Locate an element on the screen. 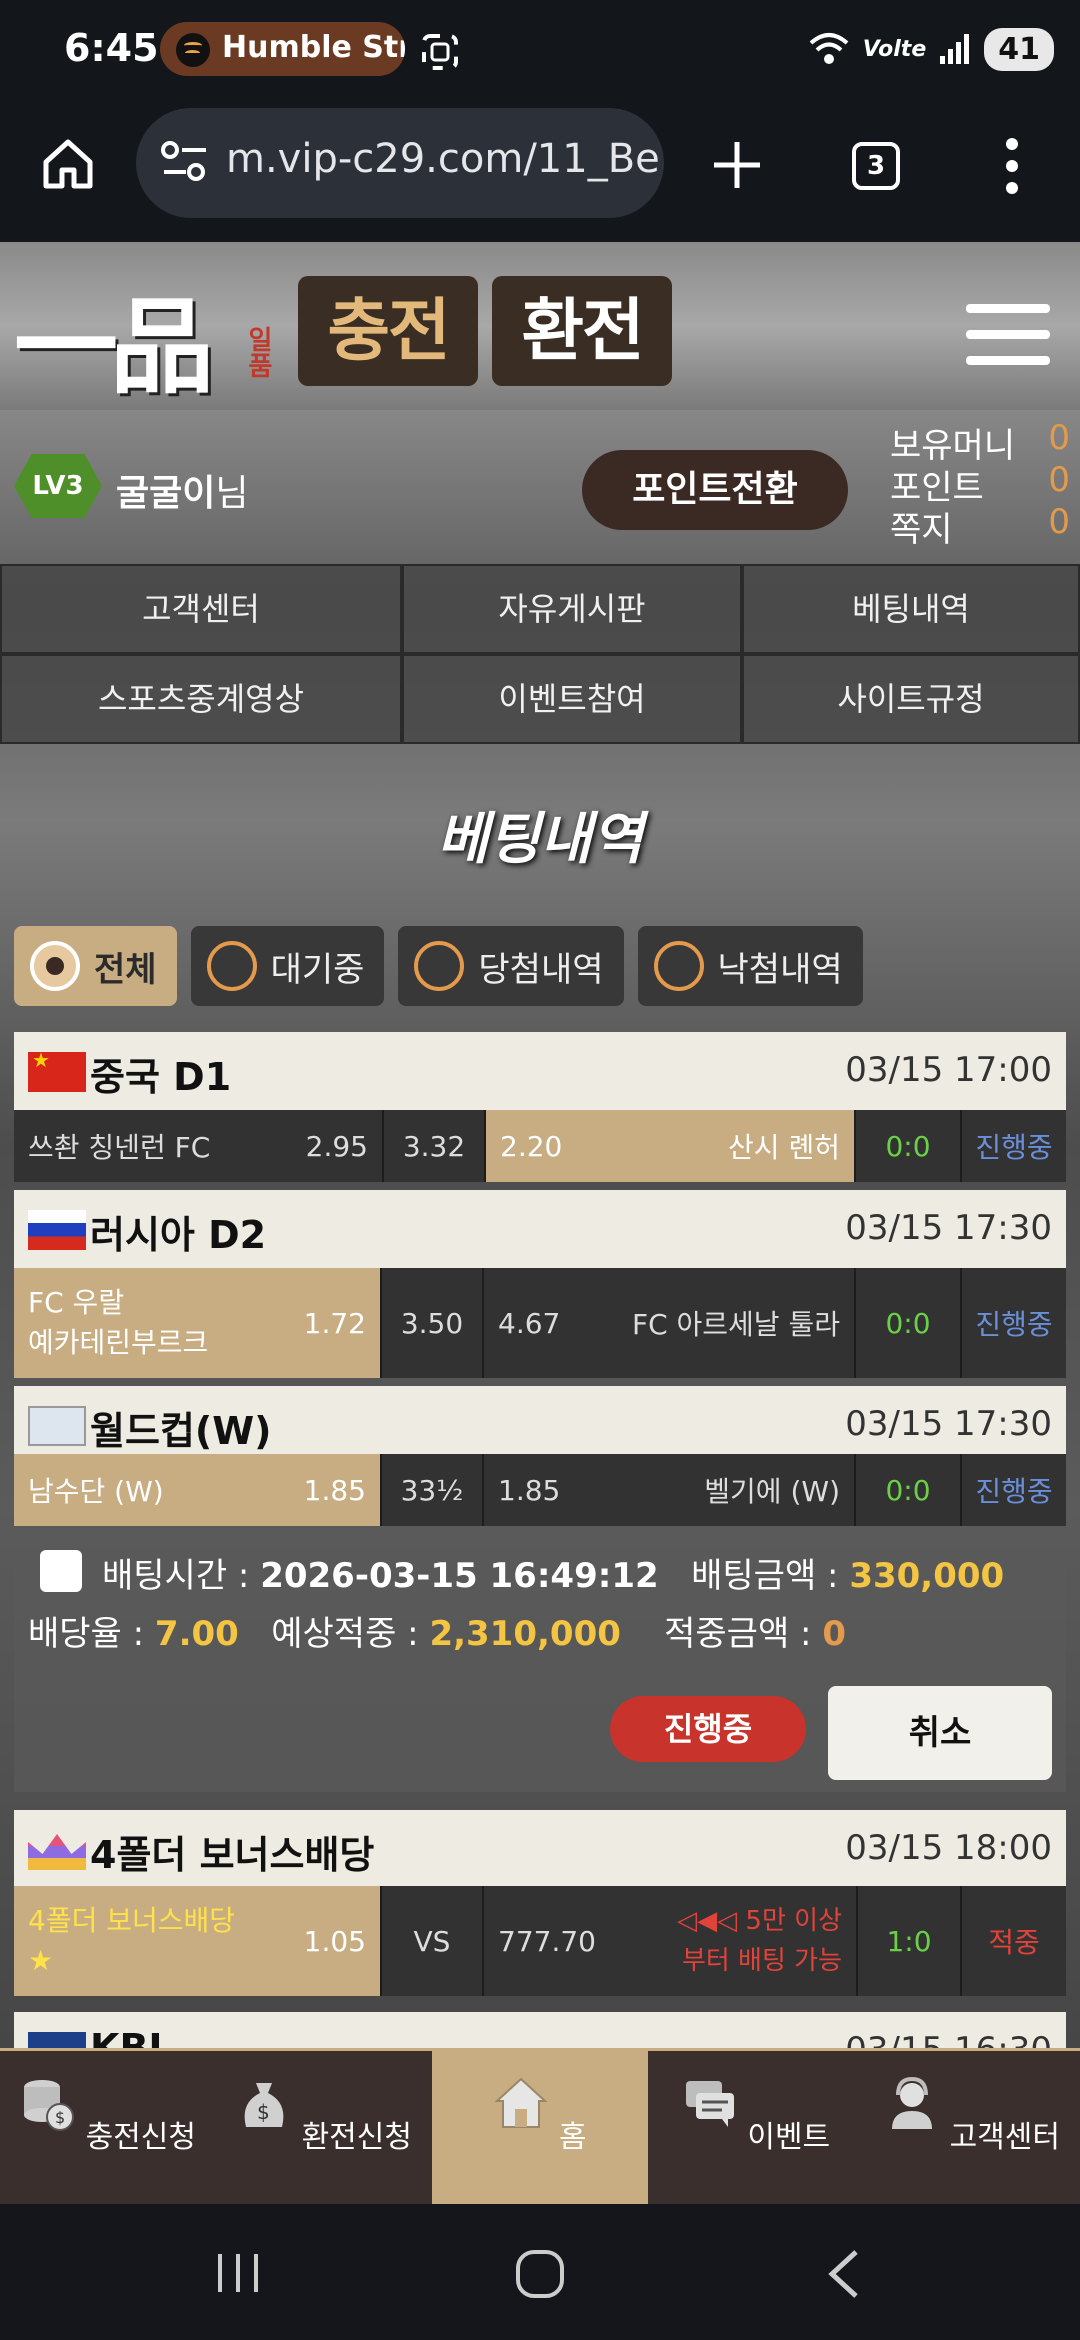 The width and height of the screenshot is (1080, 2340). filter-lost: 낙첨내역 is located at coordinates (750, 966).